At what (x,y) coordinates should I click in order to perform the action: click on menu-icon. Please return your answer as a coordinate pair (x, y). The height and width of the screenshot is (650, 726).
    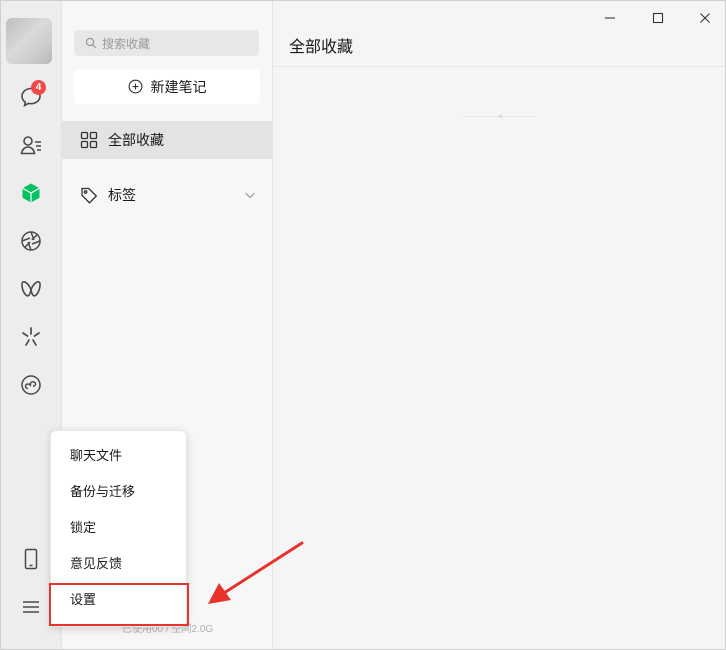
    Looking at the image, I should click on (31, 607).